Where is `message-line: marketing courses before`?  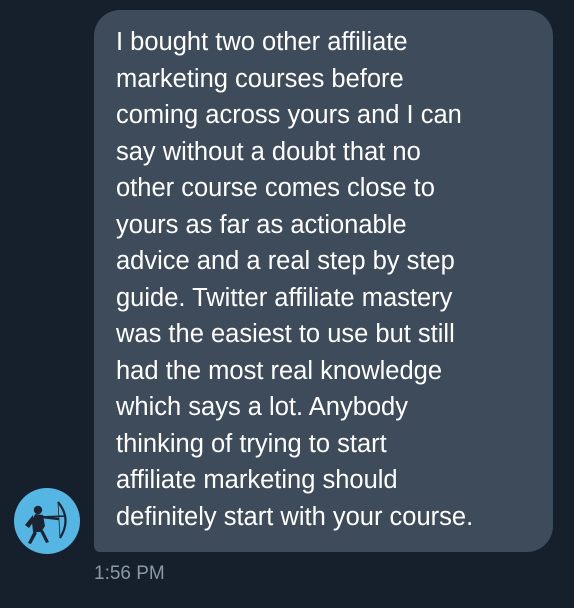
message-line: marketing courses before is located at coordinates (260, 79).